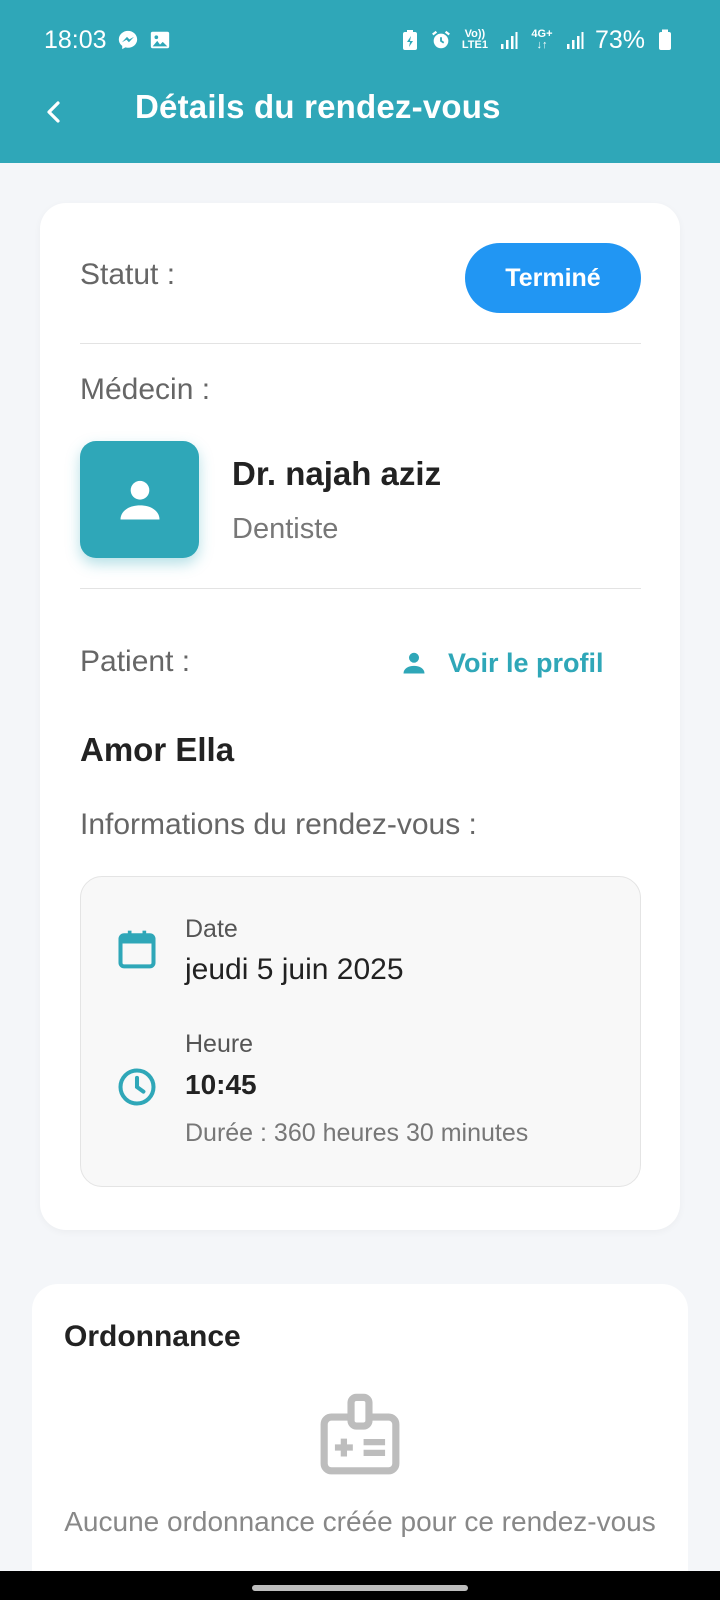  I want to click on battery-icon, so click(665, 40).